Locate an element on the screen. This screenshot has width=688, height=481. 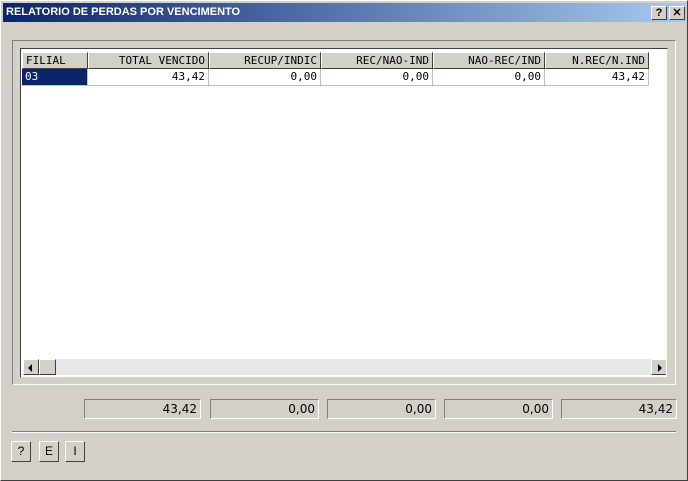
cell-n-rec-n-ind: 43,42 is located at coordinates (597, 77).